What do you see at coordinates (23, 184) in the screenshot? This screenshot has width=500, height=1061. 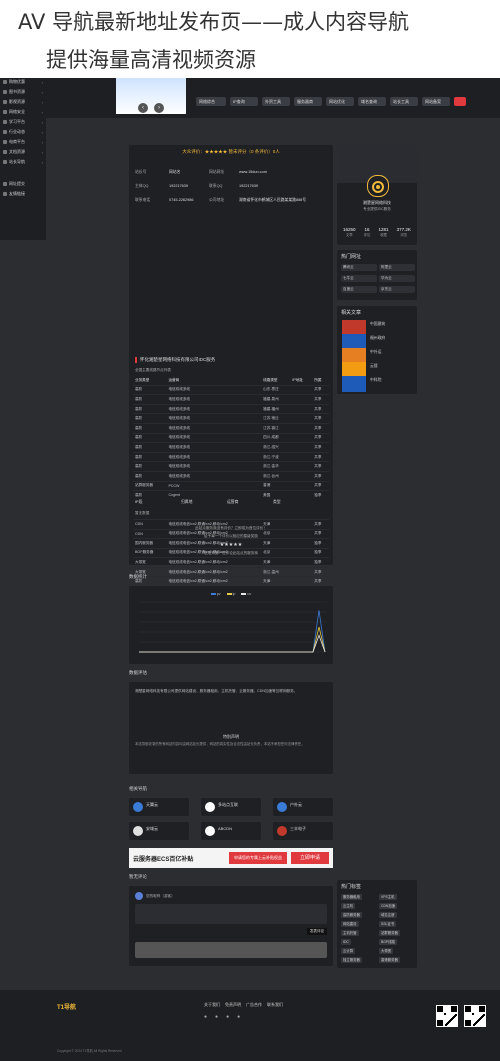 I see `sidebar-item-16: 网址提交` at bounding box center [23, 184].